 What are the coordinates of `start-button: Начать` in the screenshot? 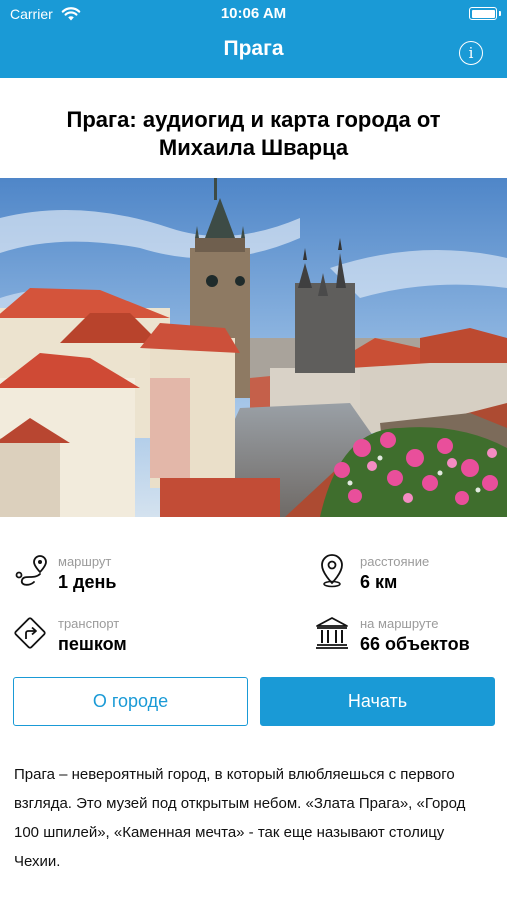 It's located at (377, 701).